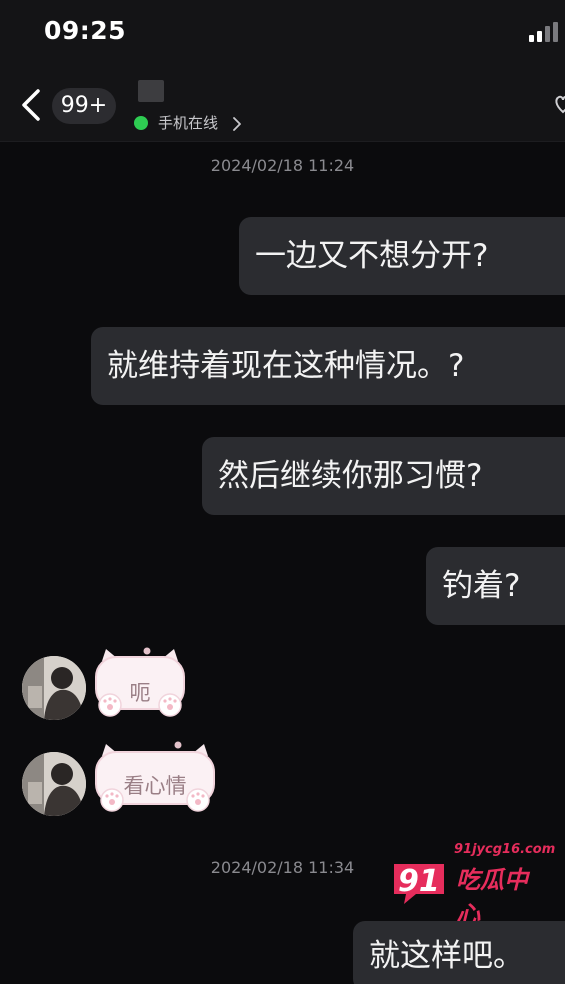  I want to click on message-bubble-outgoing: 钓着?, so click(495, 586).